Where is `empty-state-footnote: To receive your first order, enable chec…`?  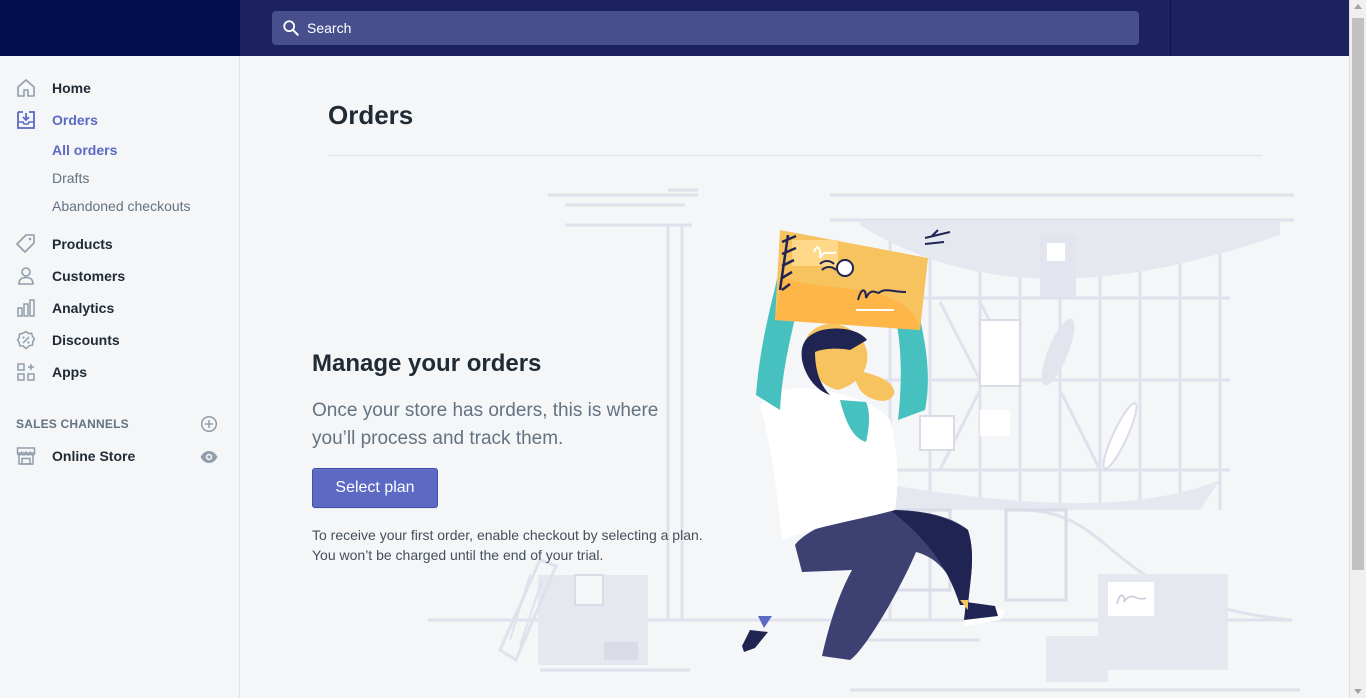
empty-state-footnote: To receive your first order, enable chec… is located at coordinates (522, 545).